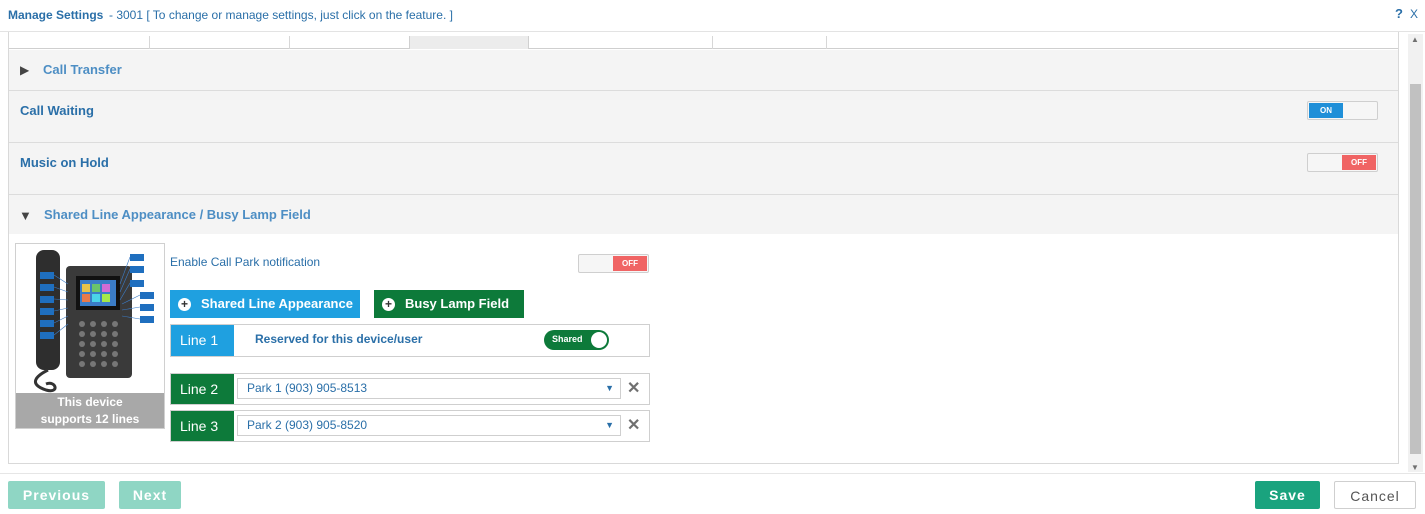  Describe the element at coordinates (202, 340) in the screenshot. I see `line-tag: Line 1` at that location.